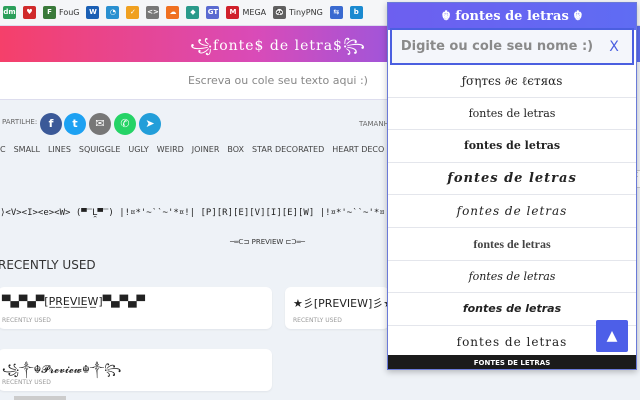 The height and width of the screenshot is (400, 640). Describe the element at coordinates (69, 12) in the screenshot. I see `bookmark-label: FouG` at that location.